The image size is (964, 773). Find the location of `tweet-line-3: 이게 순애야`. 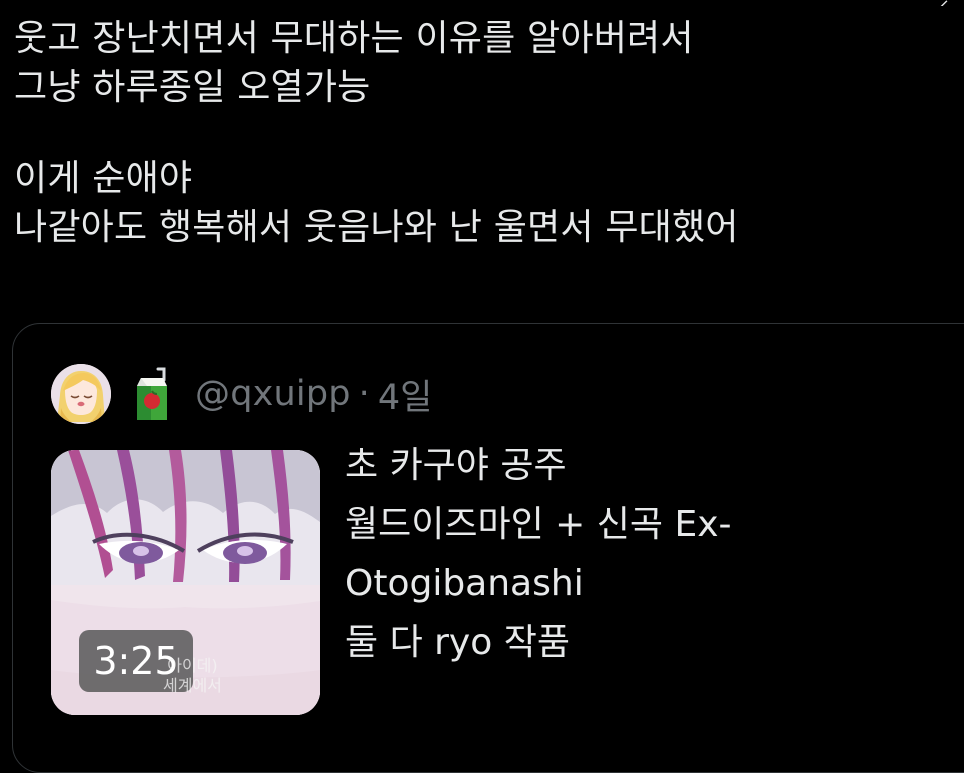

tweet-line-3: 이게 순애야 is located at coordinates (103, 178).